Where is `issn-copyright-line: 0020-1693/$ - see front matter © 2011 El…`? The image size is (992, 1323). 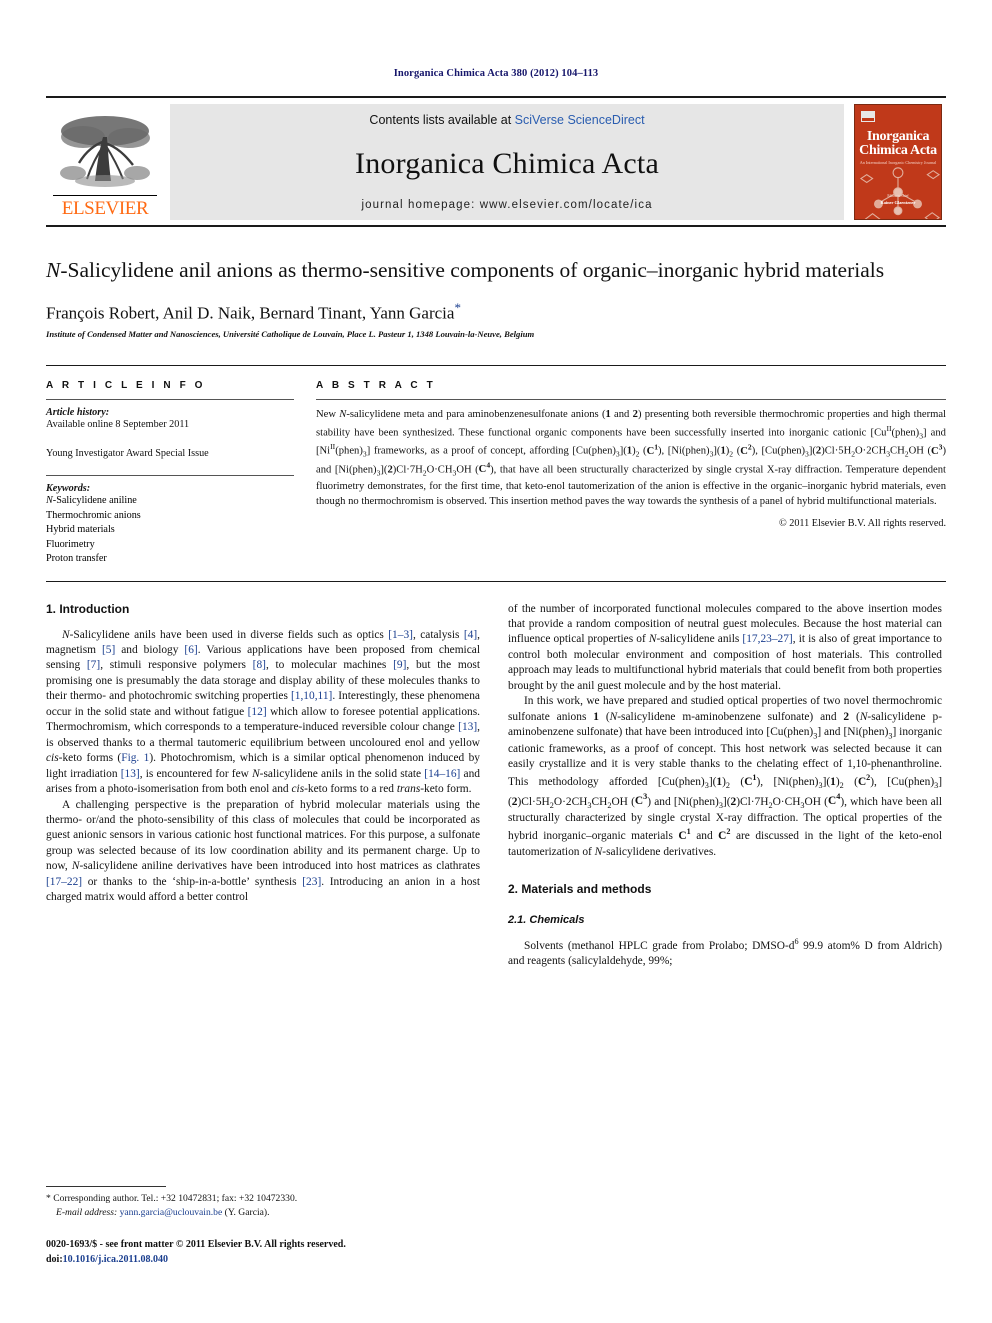
issn-copyright-line: 0020-1693/$ - see front matter © 2011 El… is located at coordinates (196, 1244).